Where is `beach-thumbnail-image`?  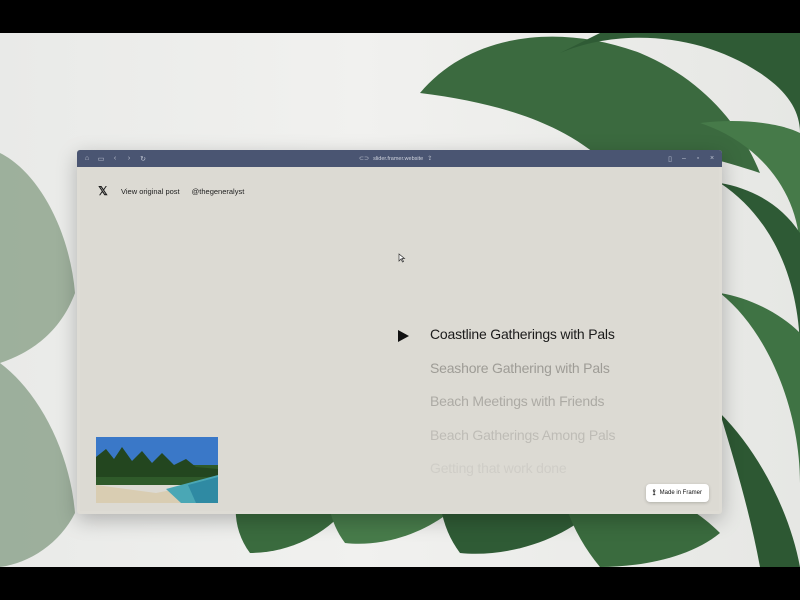 beach-thumbnail-image is located at coordinates (157, 470).